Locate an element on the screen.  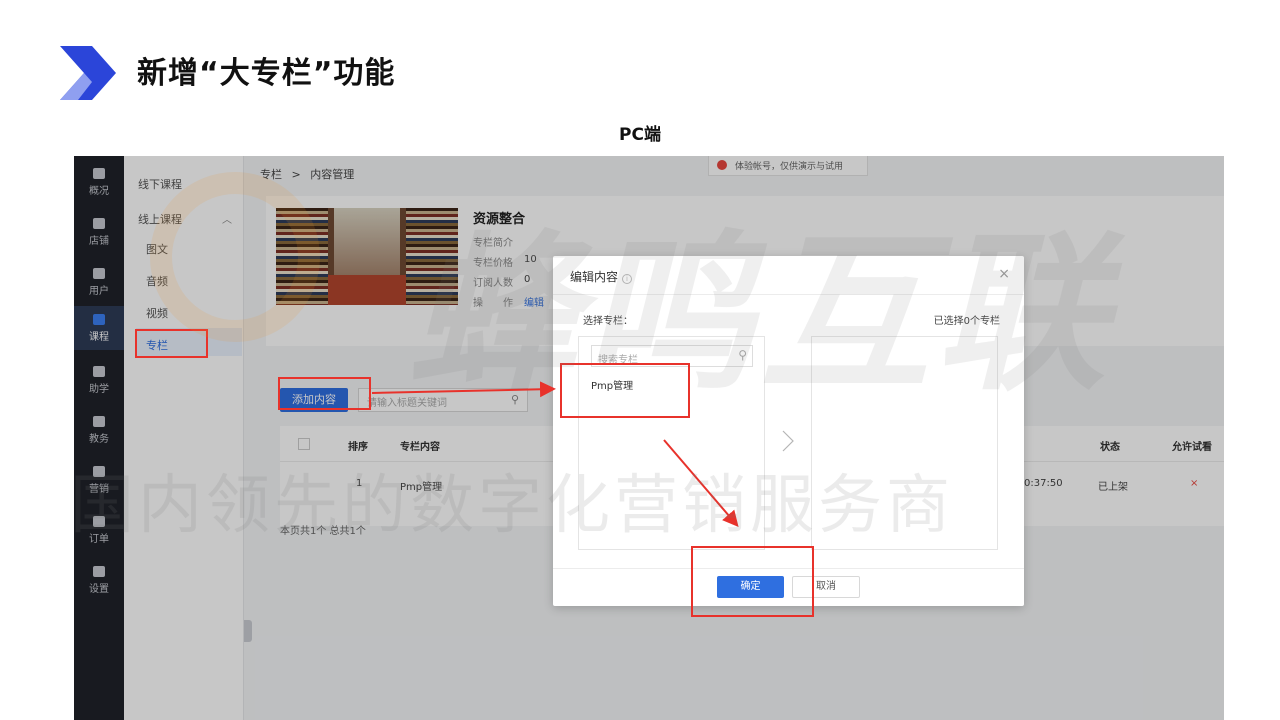
slide-title: 新增“大专栏”功能 is located at coordinates (266, 73).